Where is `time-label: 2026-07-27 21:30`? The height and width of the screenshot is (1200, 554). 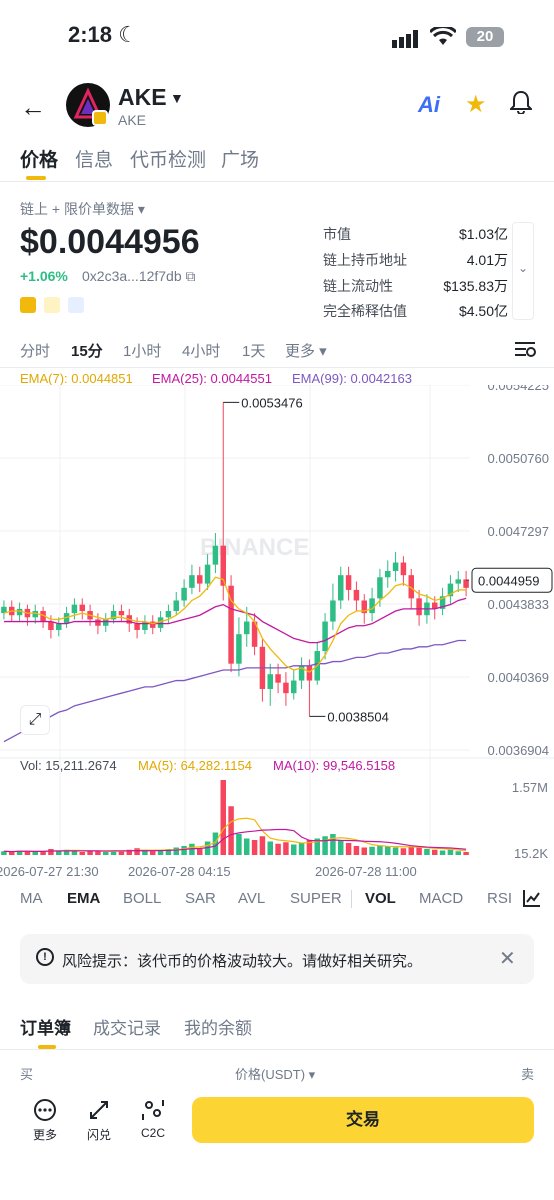
time-label: 2026-07-27 21:30 is located at coordinates (49, 871).